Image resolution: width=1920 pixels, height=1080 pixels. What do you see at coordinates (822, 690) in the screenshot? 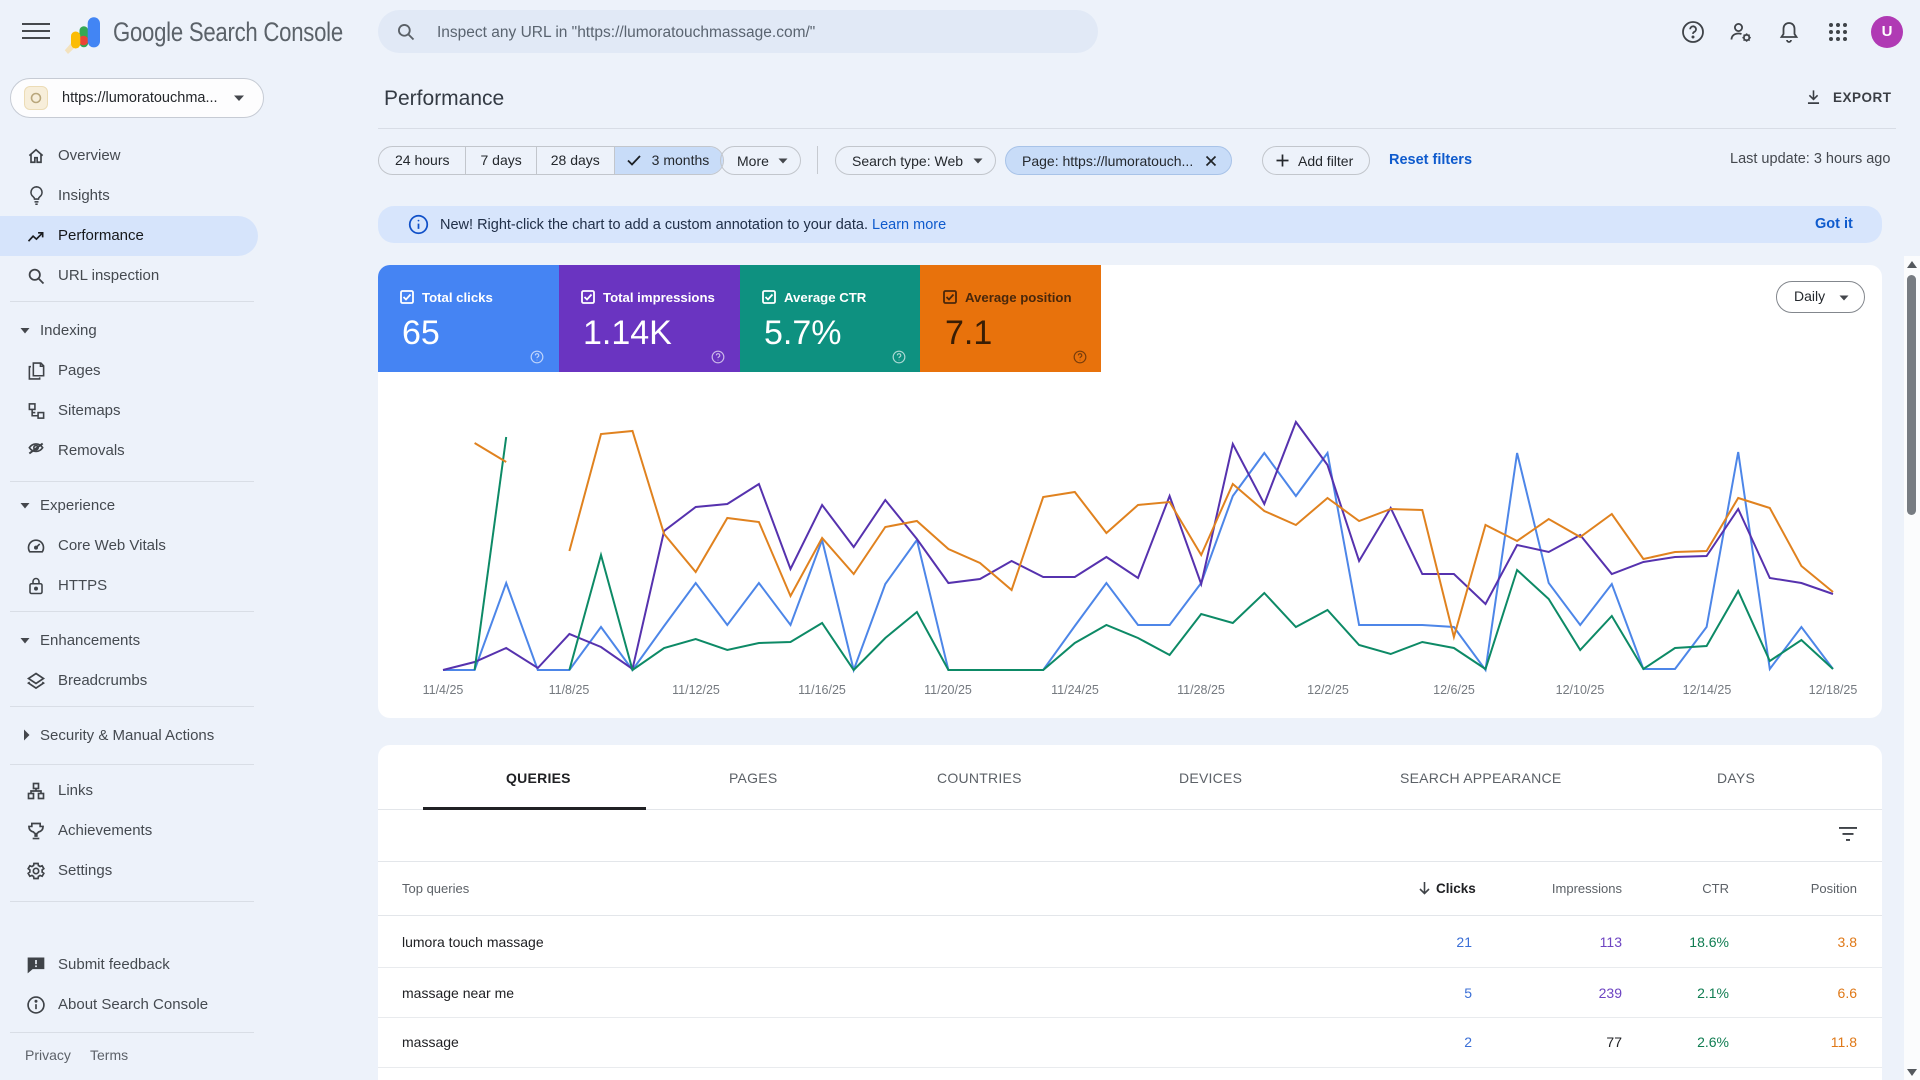
I see `svg-text: 11/16/25` at bounding box center [822, 690].